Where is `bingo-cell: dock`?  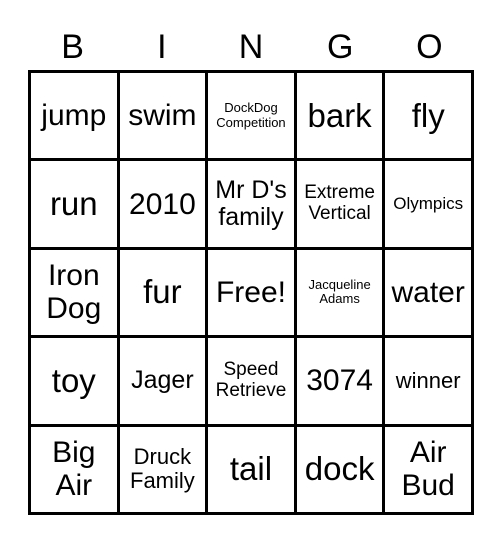
bingo-cell: dock is located at coordinates (339, 469).